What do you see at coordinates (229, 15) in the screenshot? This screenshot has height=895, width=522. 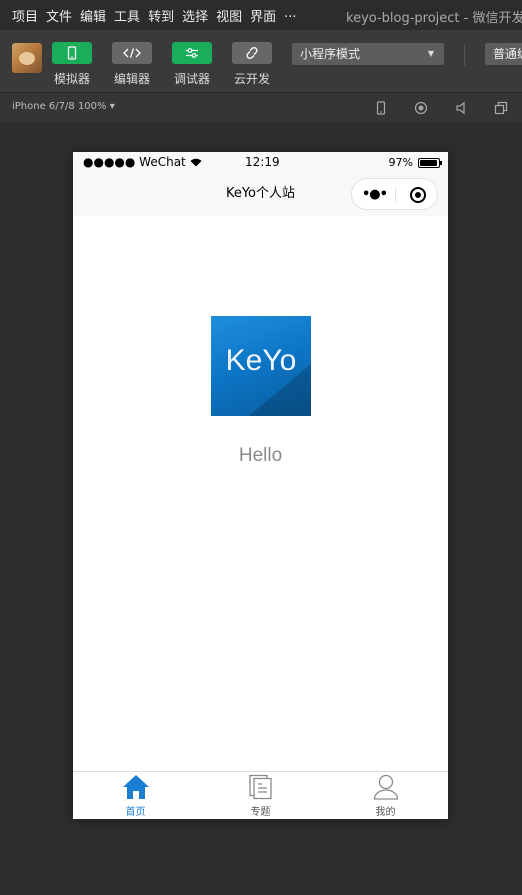 I see `menu-view: 视图` at bounding box center [229, 15].